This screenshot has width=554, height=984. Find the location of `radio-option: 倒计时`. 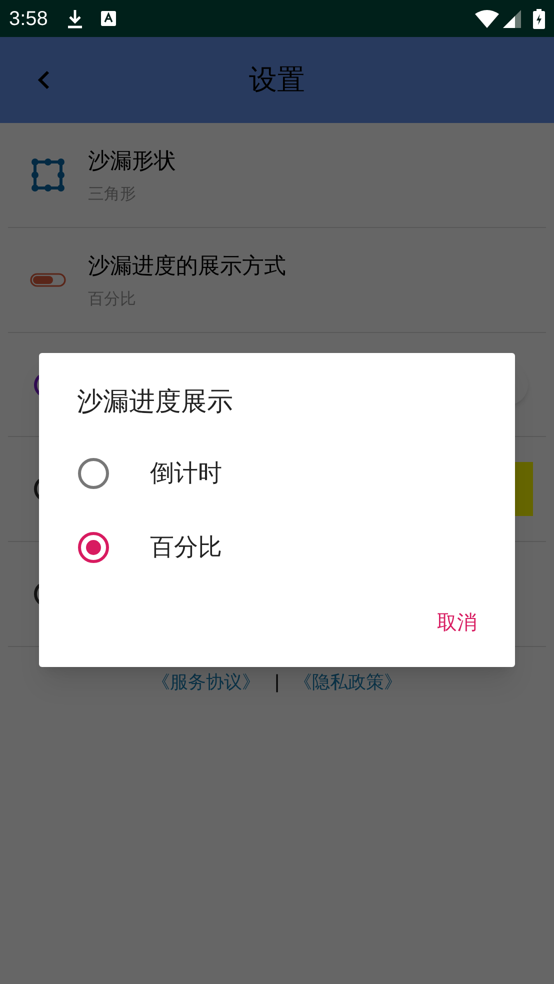

radio-option: 倒计时 is located at coordinates (277, 473).